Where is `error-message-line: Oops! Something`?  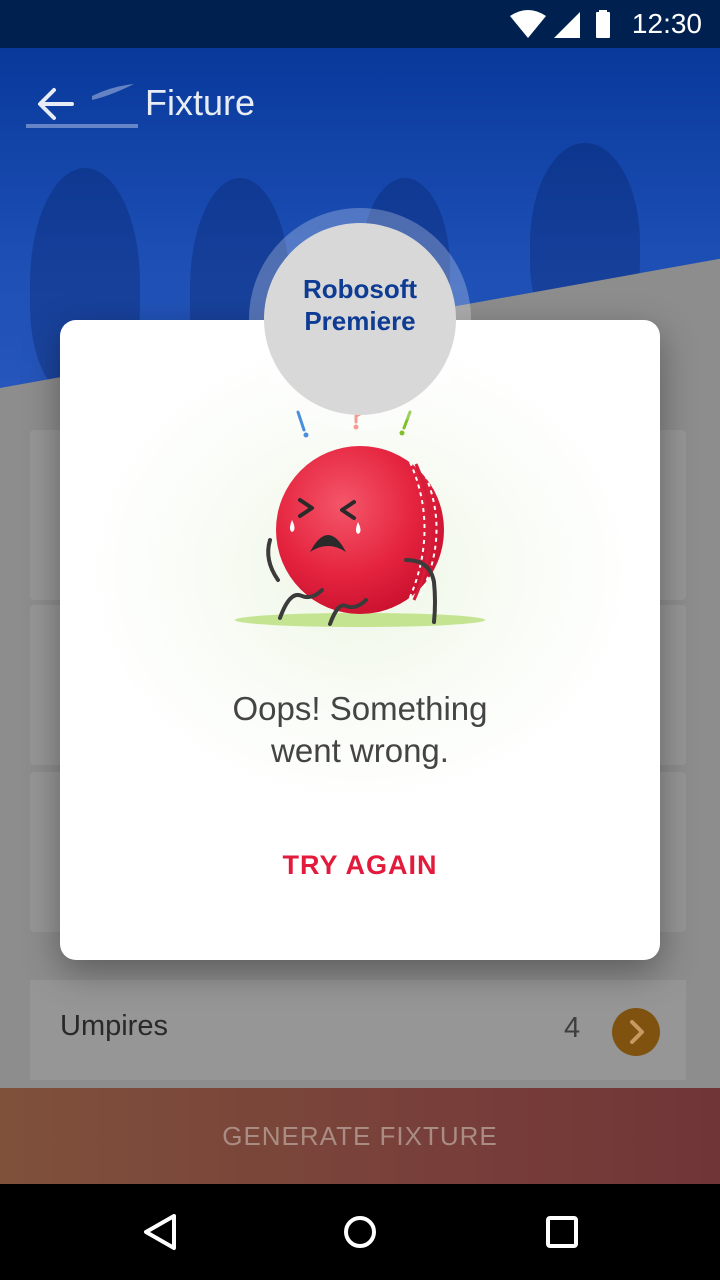
error-message-line: Oops! Something is located at coordinates (360, 708).